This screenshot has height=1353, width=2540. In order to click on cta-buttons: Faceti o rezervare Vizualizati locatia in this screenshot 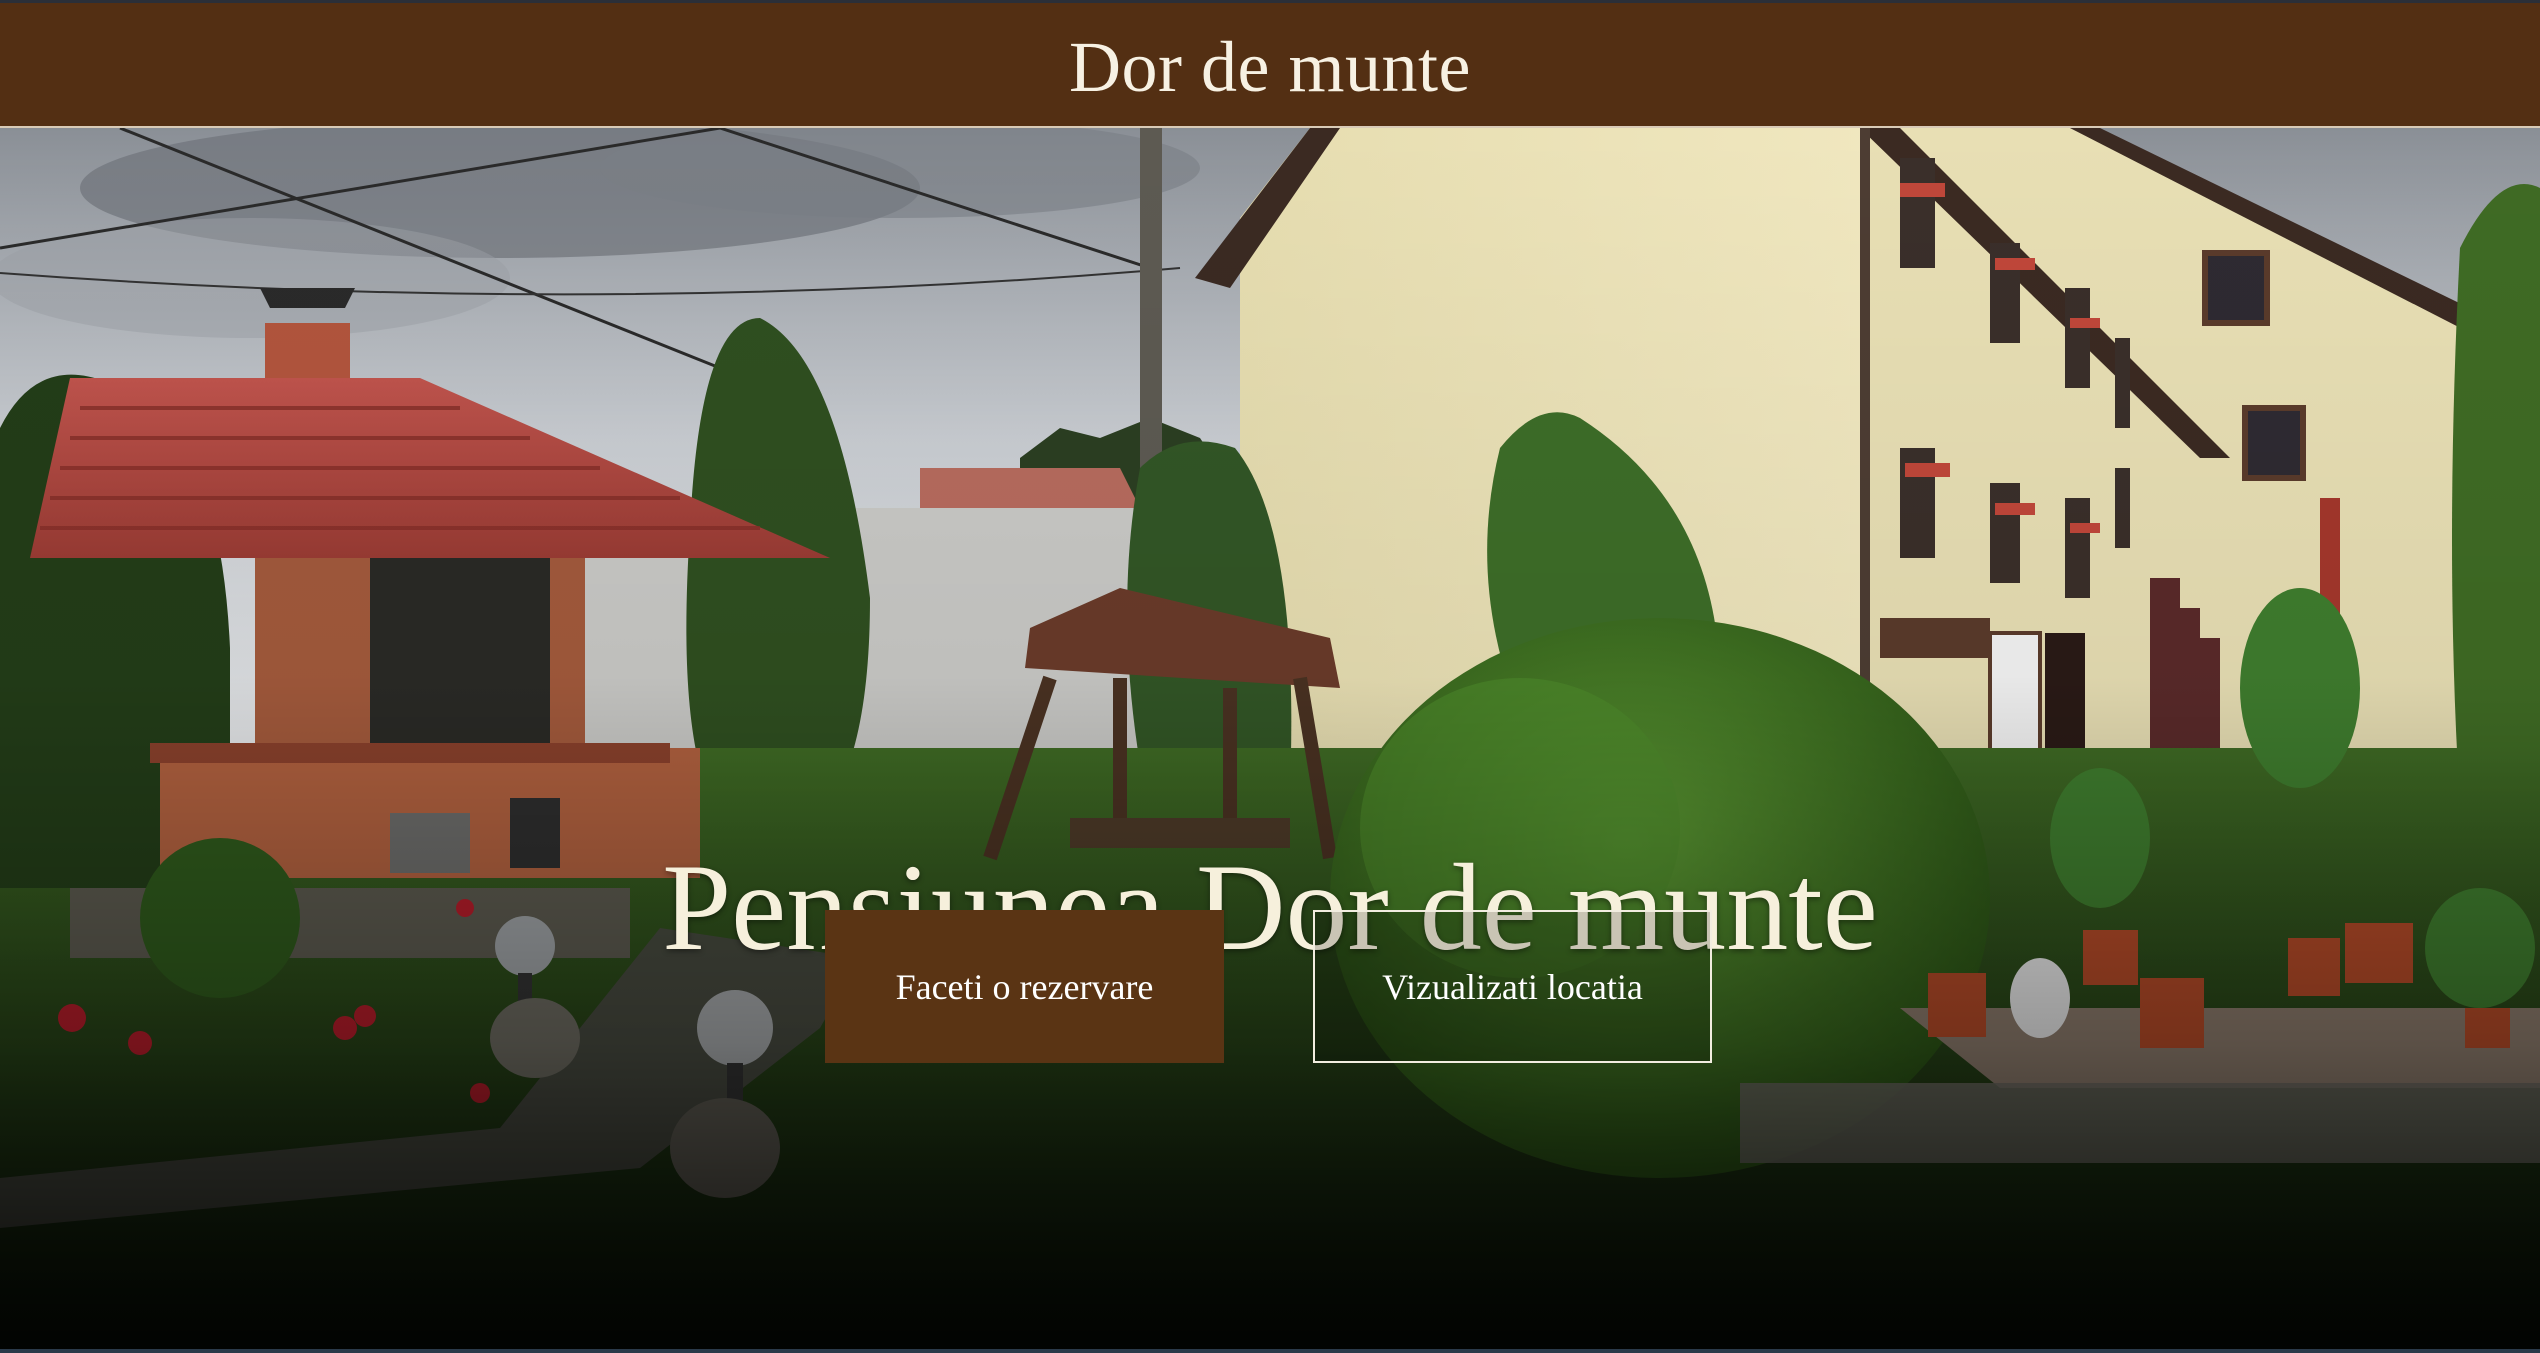, I will do `click(1270, 986)`.